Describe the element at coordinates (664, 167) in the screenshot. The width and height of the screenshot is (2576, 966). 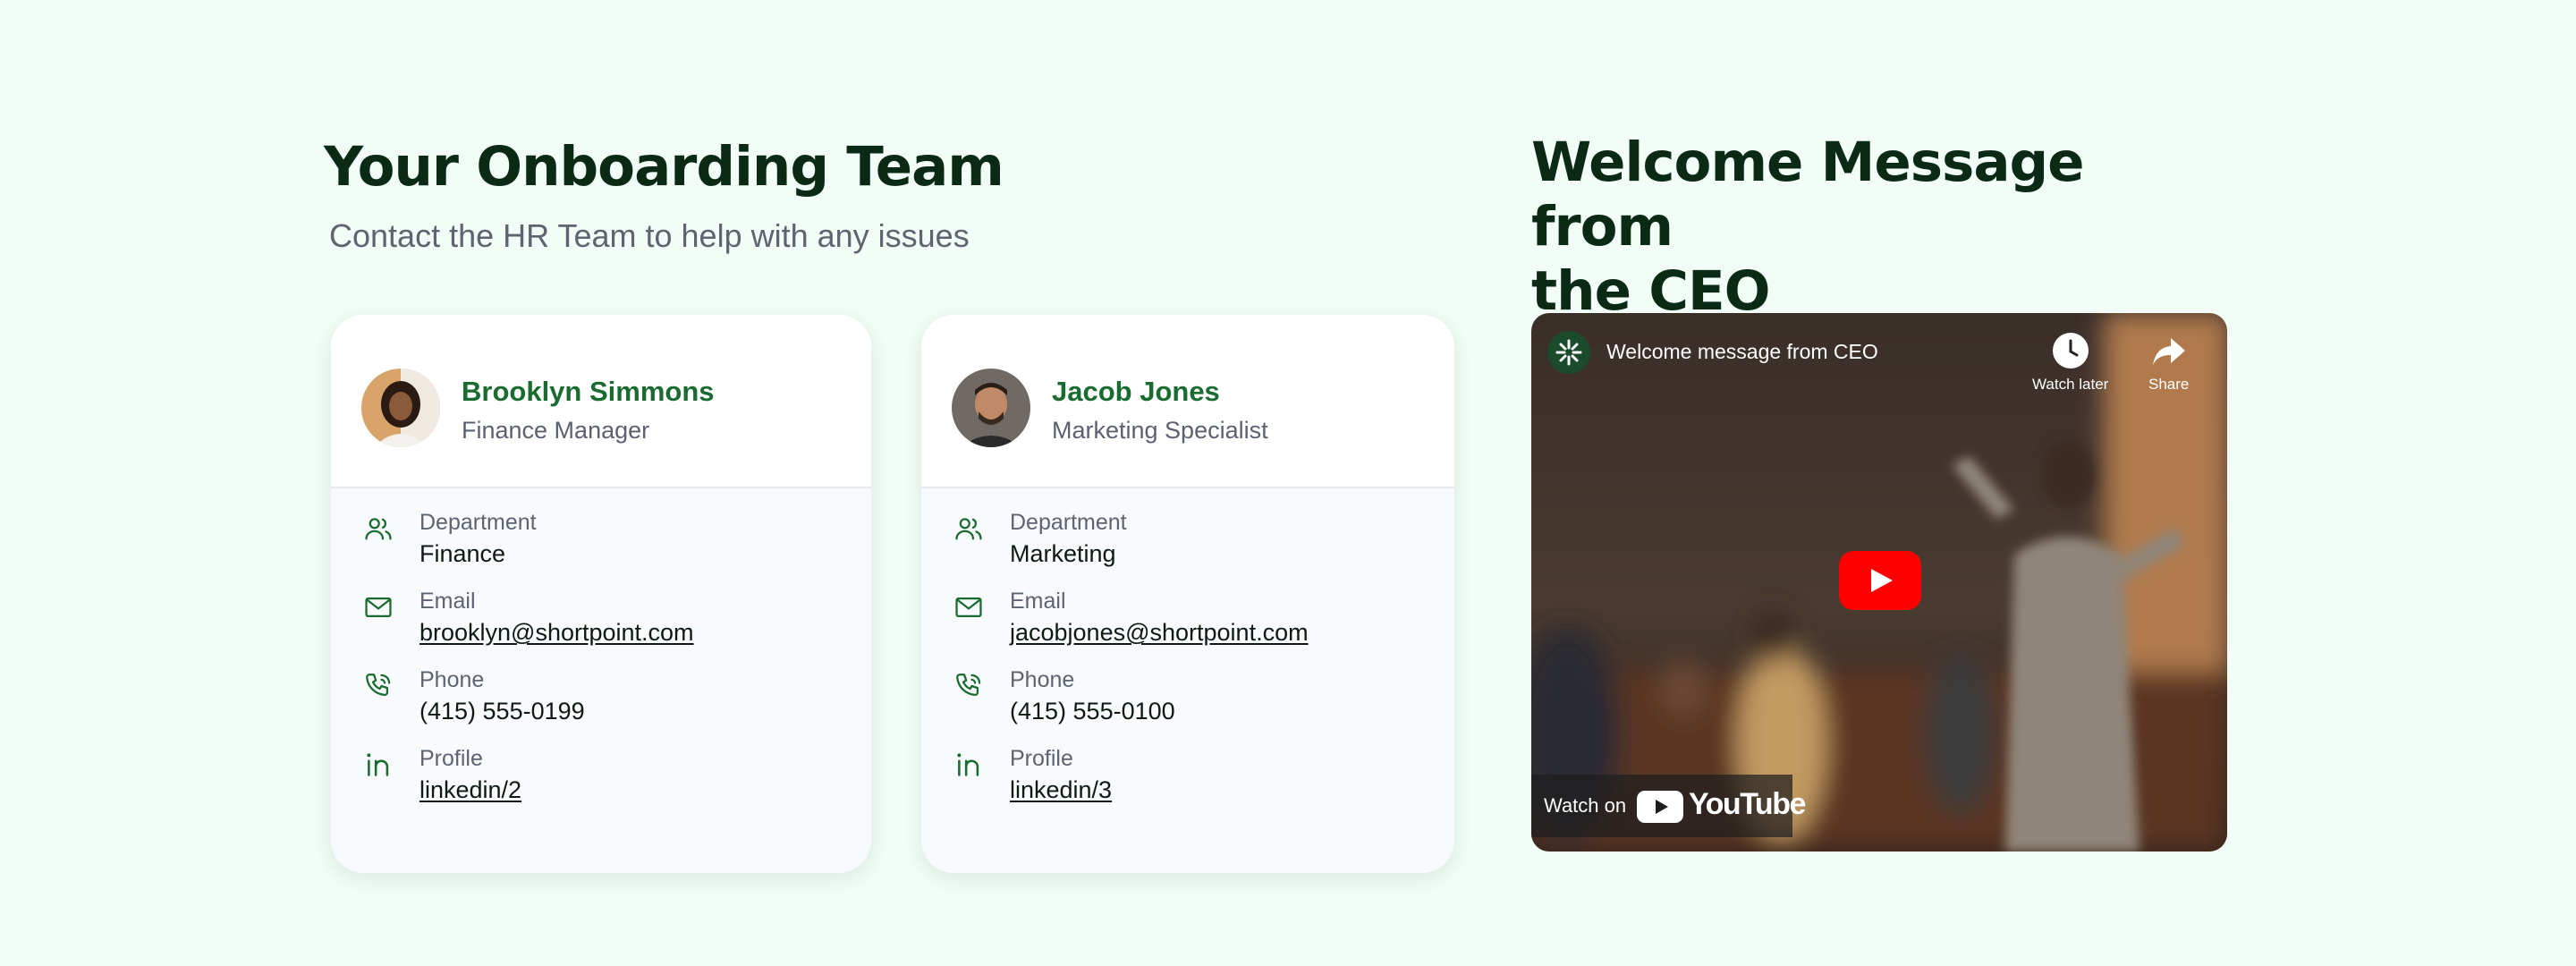
I see `section-title: Your Onboarding Team` at that location.